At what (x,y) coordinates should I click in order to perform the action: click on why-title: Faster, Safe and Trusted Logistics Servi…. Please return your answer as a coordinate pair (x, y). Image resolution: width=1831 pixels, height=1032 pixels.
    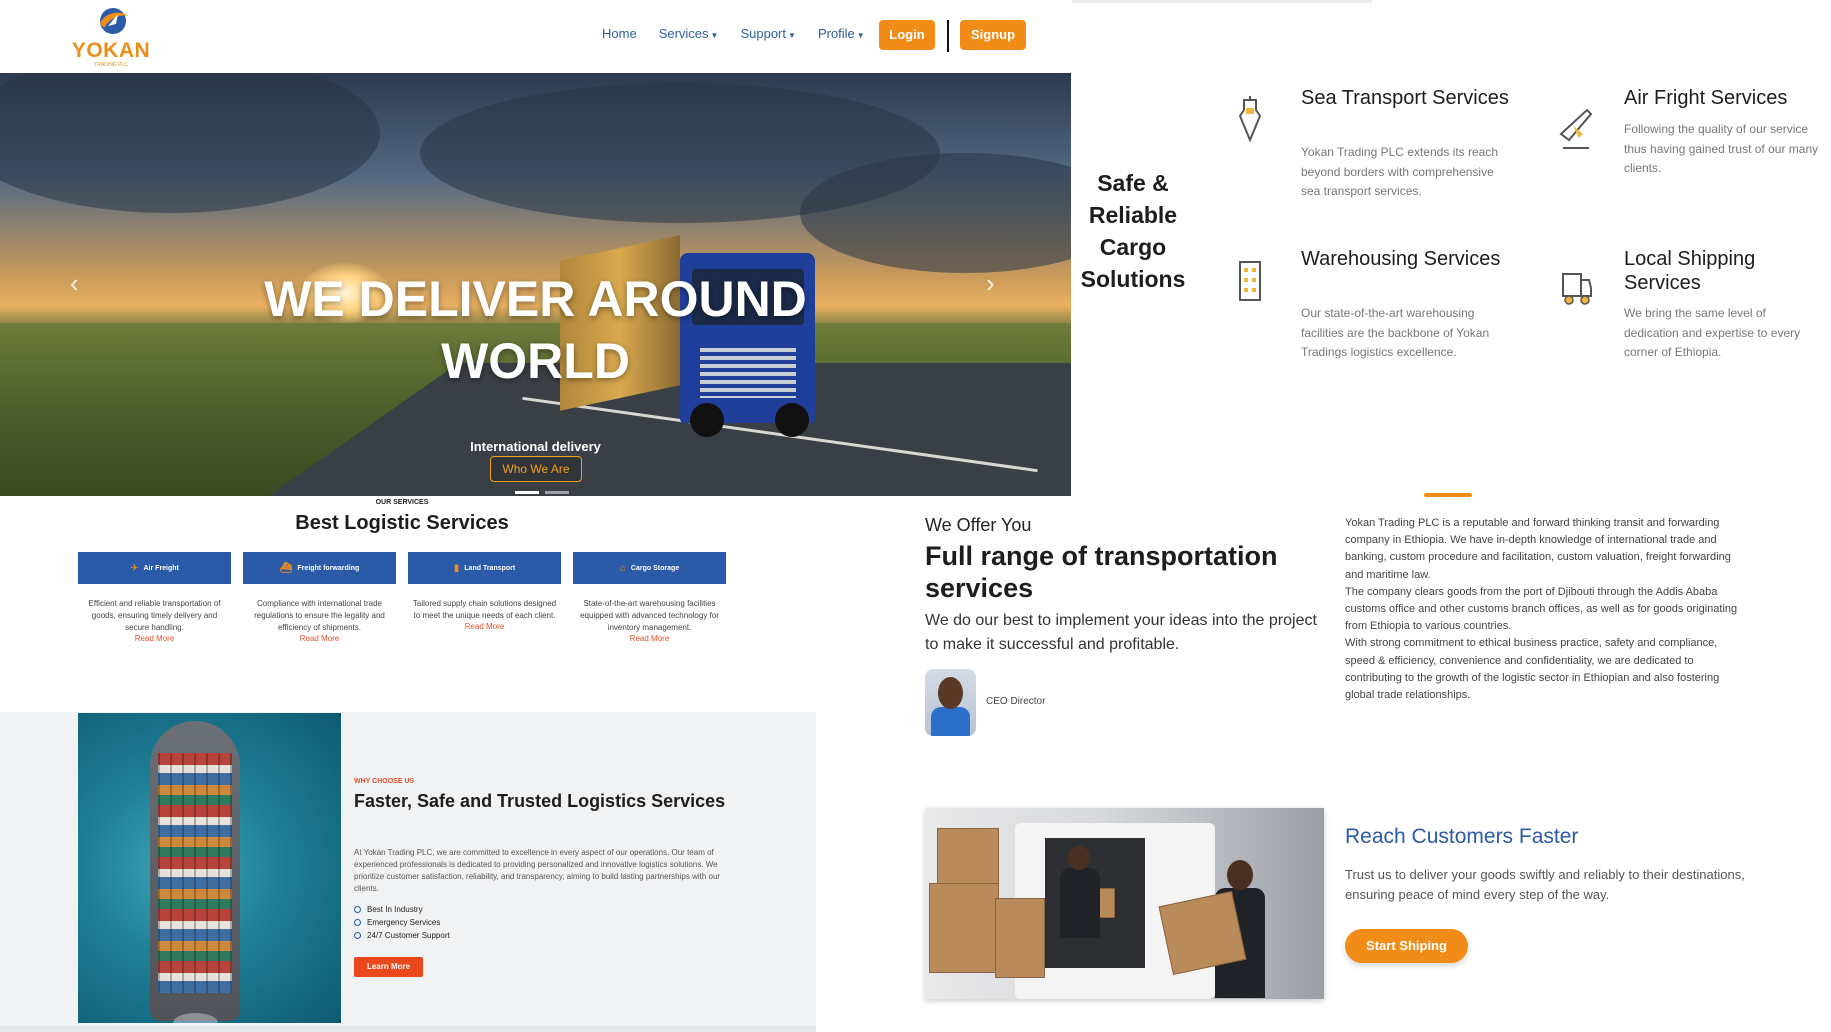
    Looking at the image, I should click on (540, 801).